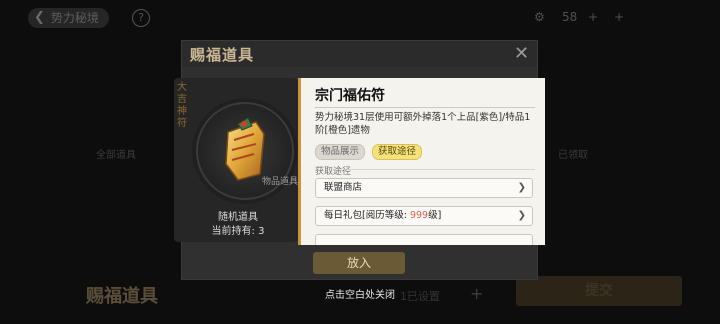  What do you see at coordinates (359, 263) in the screenshot?
I see `confirm-button: 放入` at bounding box center [359, 263].